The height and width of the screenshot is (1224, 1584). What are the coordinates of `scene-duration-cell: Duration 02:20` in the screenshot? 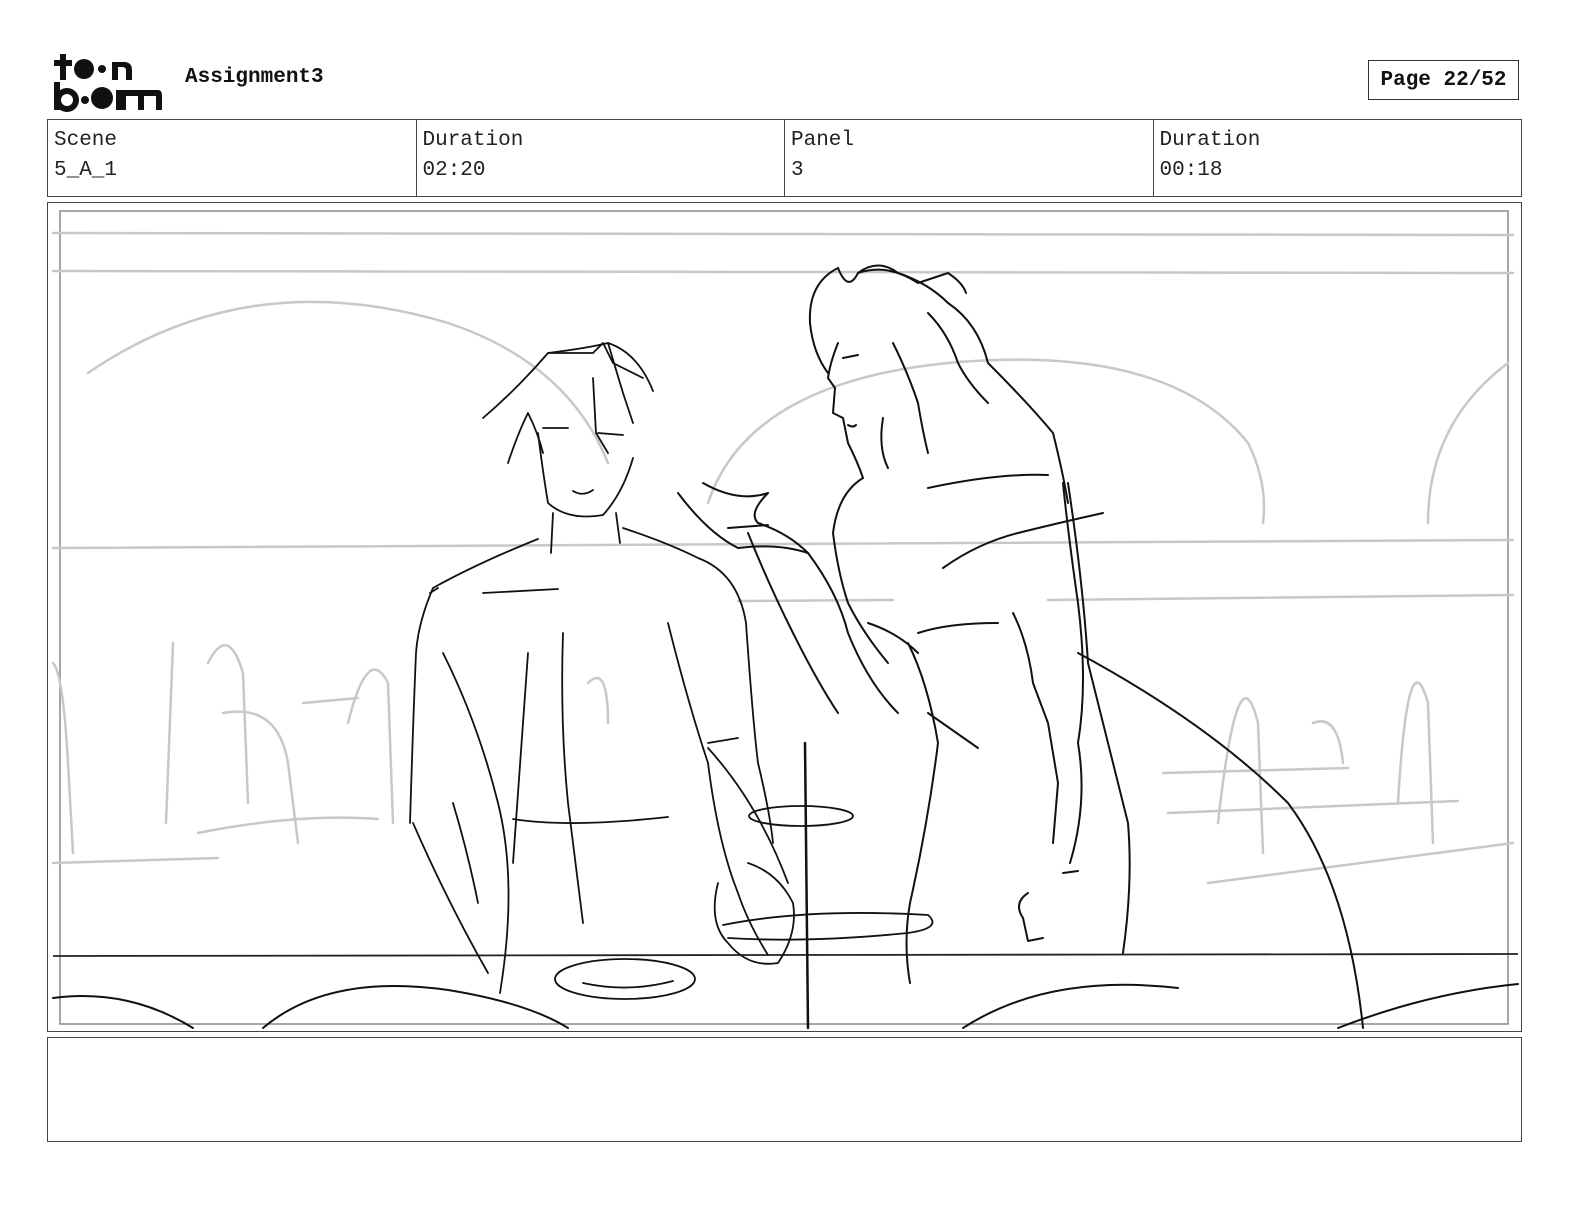 It's located at (601, 158).